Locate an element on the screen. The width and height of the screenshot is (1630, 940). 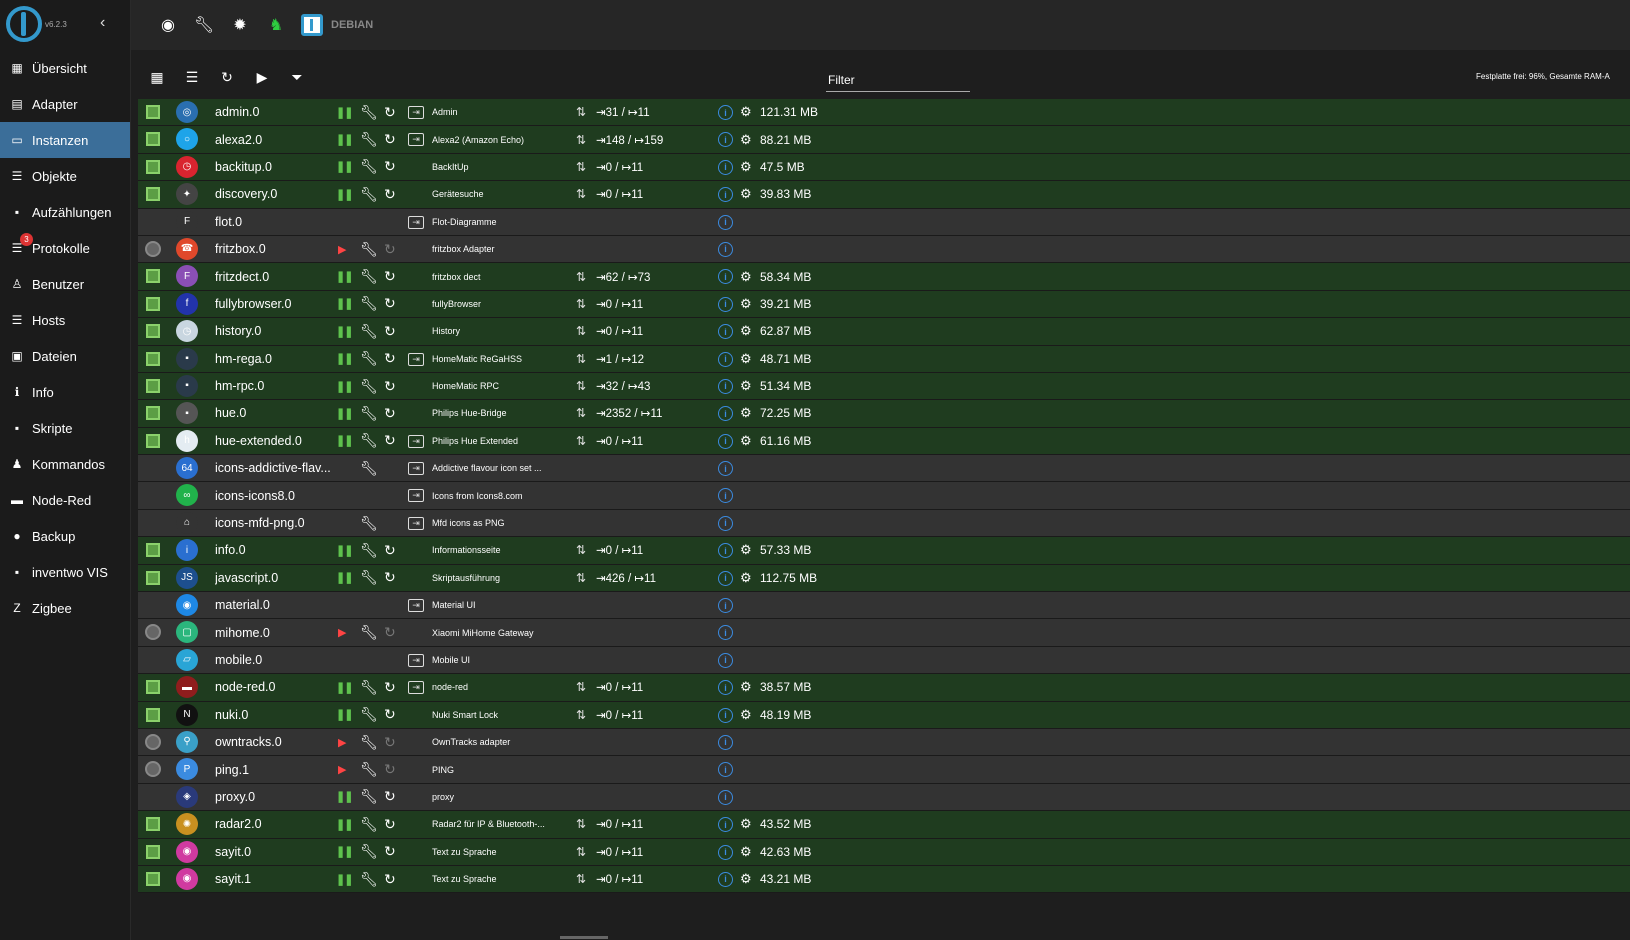
refresh-icon: ↻ is located at coordinates (227, 77).